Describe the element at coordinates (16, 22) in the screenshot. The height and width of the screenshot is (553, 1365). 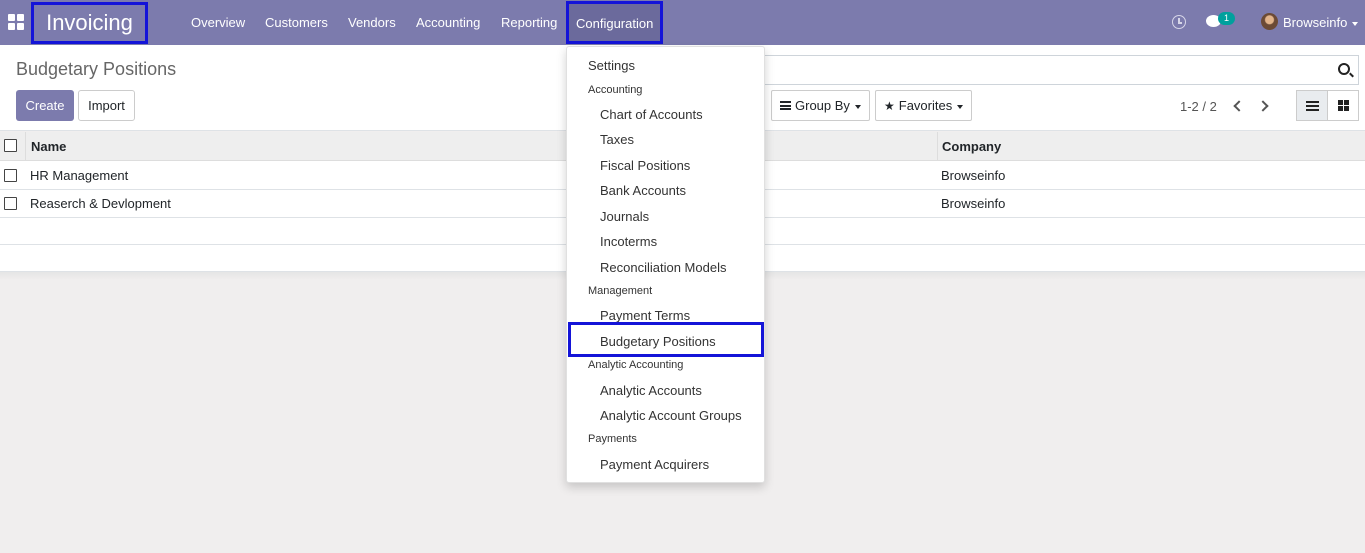
I see `apps-grid-icon` at that location.